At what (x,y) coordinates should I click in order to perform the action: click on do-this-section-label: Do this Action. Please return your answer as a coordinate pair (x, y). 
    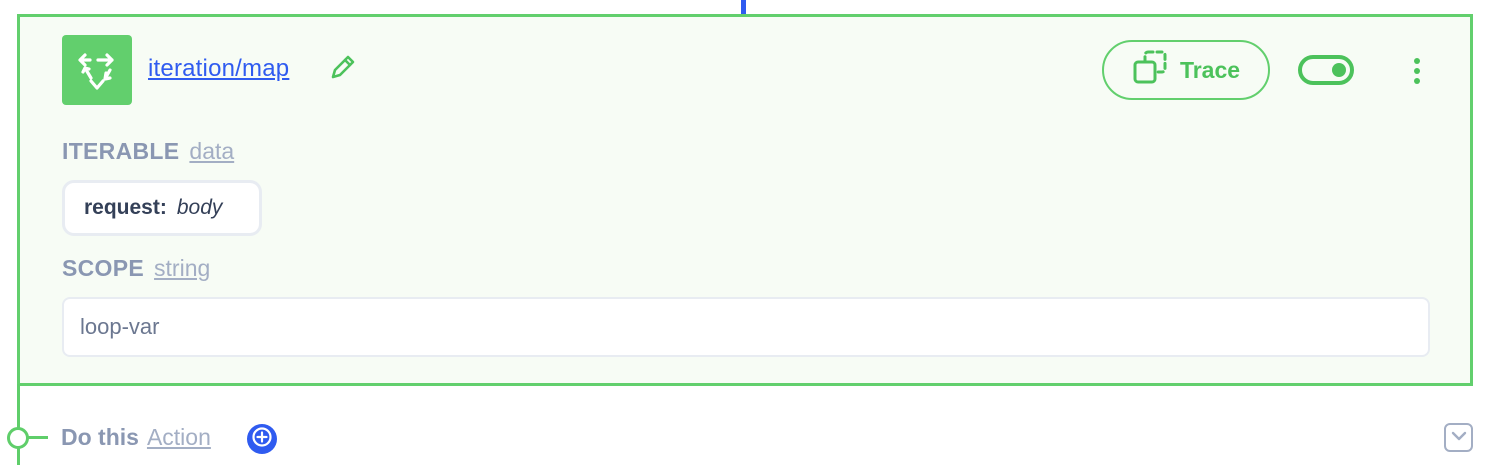
    Looking at the image, I should click on (136, 437).